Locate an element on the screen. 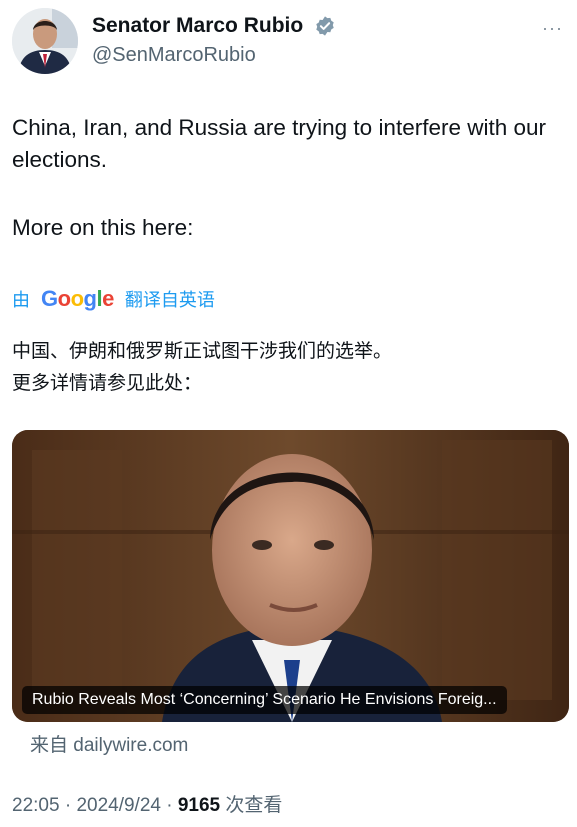  tweet-header: Senator Marco Rubio @SenMarcoRubio ··· is located at coordinates (288, 41).